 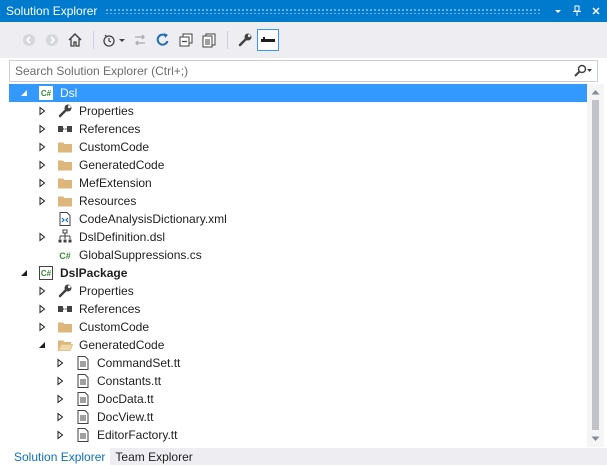 I want to click on dropdown-icon, so click(x=558, y=11).